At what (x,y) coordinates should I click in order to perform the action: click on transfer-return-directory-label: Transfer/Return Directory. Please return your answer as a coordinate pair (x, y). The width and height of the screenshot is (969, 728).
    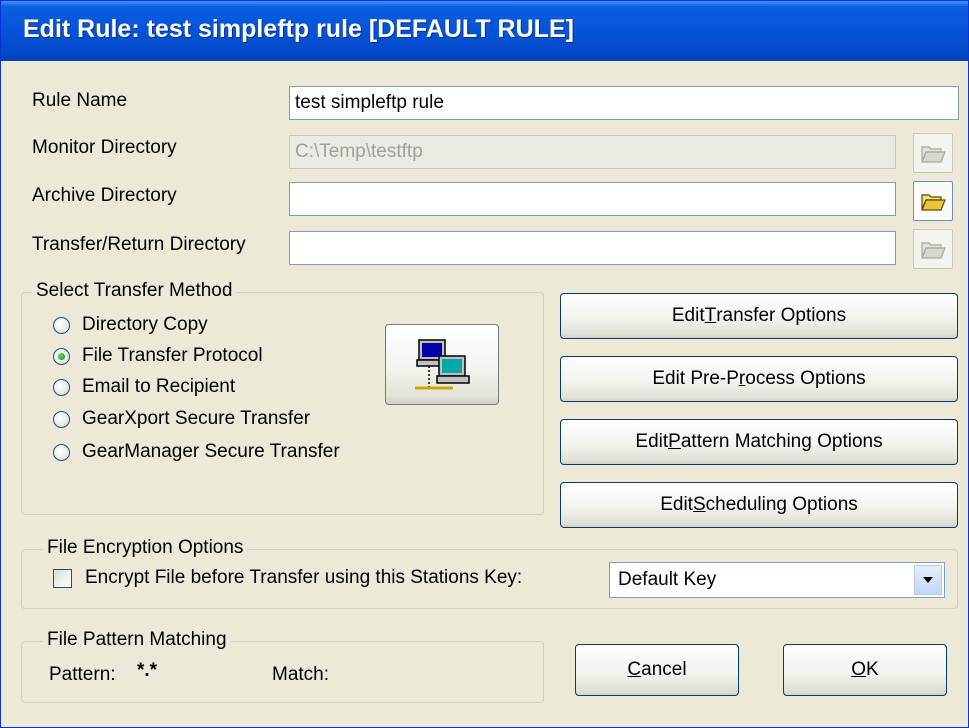
    Looking at the image, I should click on (139, 244).